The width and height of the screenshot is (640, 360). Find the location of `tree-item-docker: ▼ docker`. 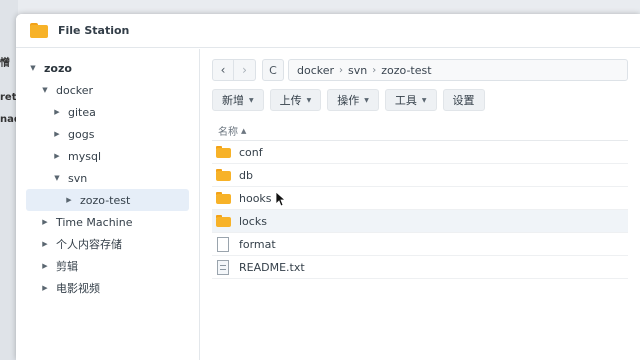

tree-item-docker: ▼ docker is located at coordinates (107, 90).